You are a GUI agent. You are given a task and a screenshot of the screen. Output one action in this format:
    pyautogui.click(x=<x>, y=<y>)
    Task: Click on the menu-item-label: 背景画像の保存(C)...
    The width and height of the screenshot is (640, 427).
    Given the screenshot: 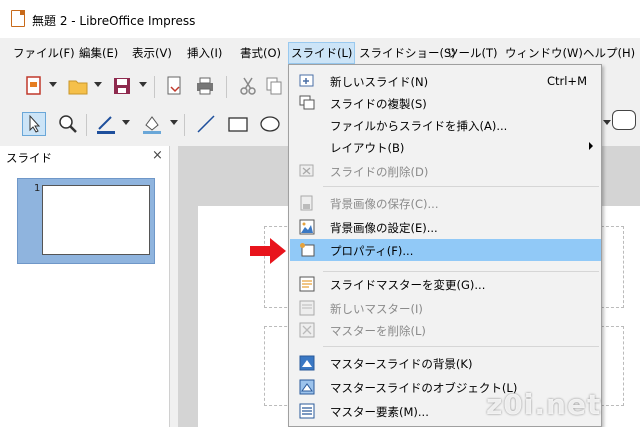 What is the action you would take?
    pyautogui.click(x=384, y=204)
    